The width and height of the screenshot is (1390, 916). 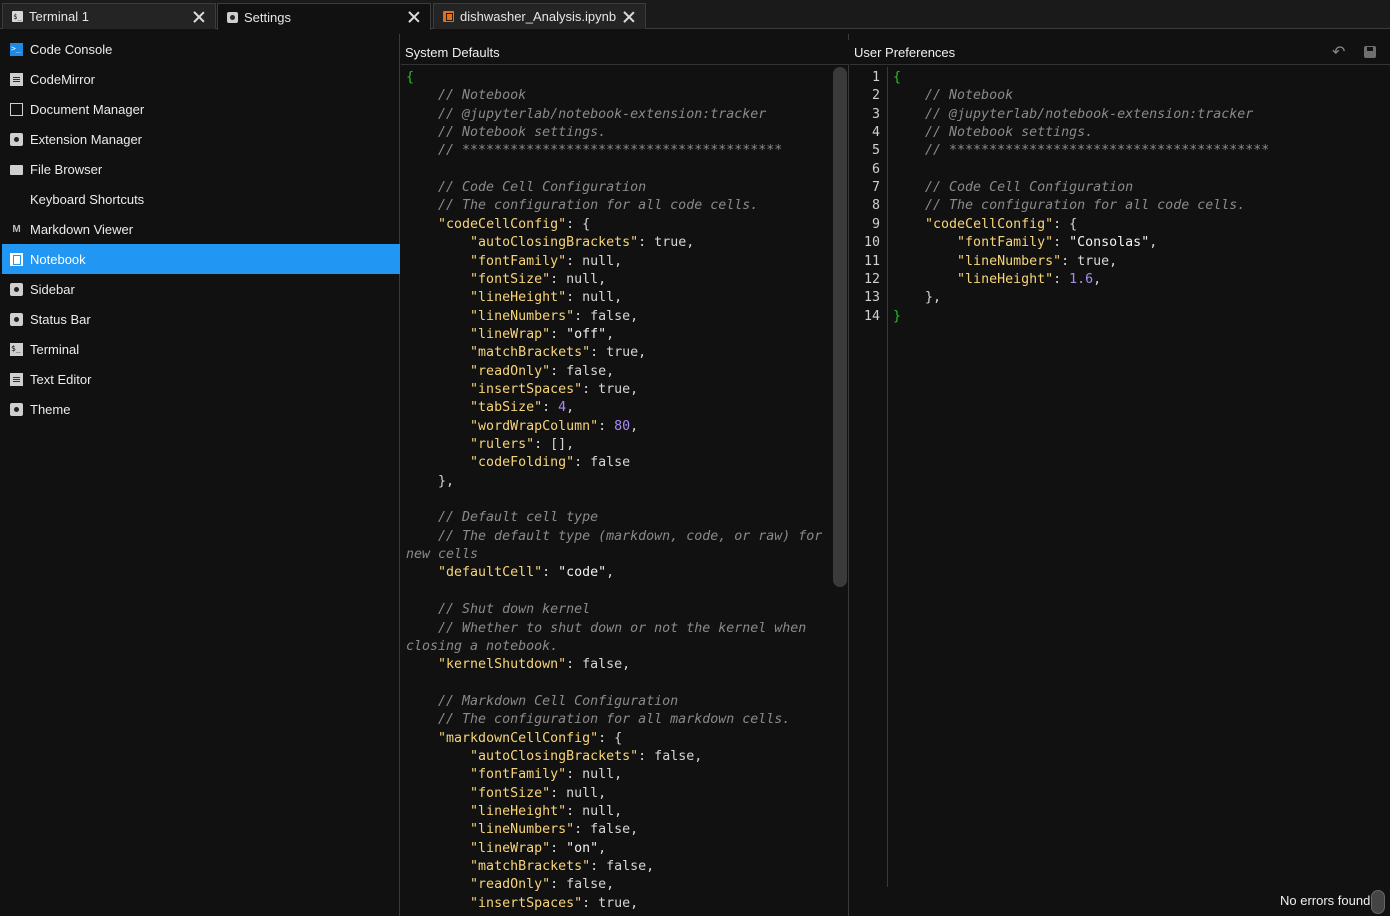 I want to click on sidebar-item-code-console: >_ Code Console, so click(x=201, y=49).